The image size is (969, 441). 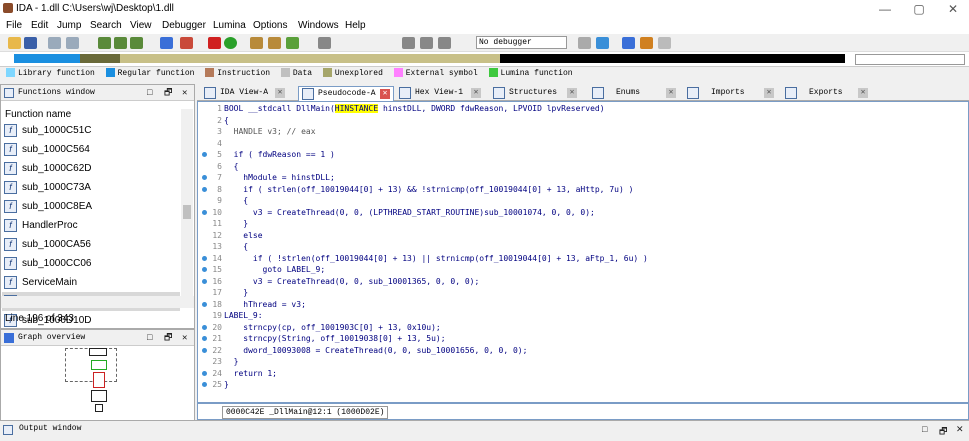 I want to click on menu-search: Search, so click(x=106, y=25).